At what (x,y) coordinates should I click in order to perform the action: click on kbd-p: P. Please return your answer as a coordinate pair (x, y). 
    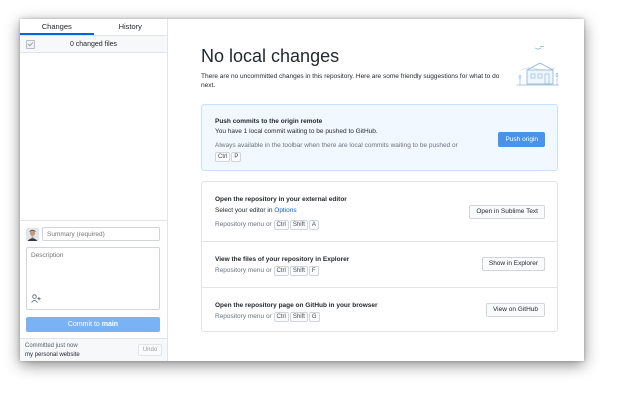
    Looking at the image, I should click on (236, 157).